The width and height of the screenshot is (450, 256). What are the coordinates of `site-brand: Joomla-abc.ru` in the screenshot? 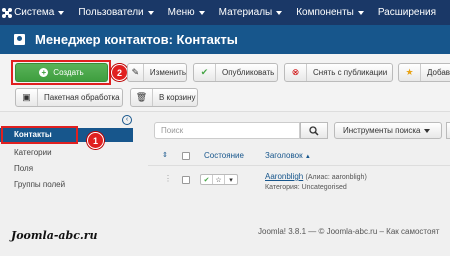 It's located at (54, 235).